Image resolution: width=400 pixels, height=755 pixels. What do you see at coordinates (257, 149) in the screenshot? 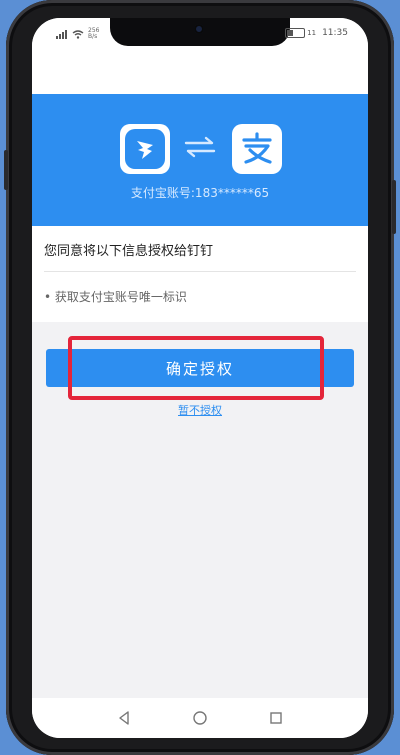
I see `alipay-logo-icon` at bounding box center [257, 149].